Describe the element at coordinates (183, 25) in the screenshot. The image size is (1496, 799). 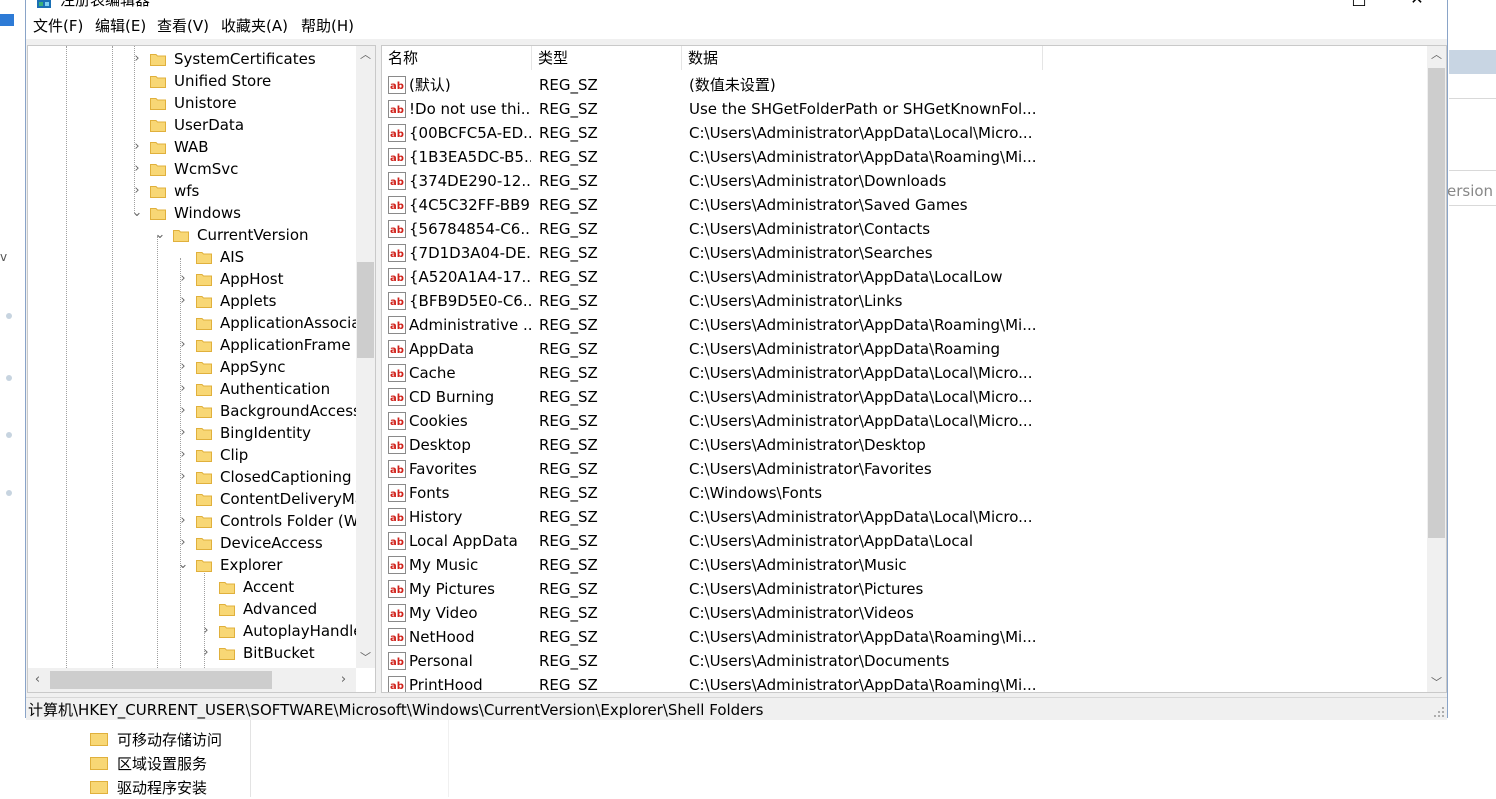
I see `menu-view: 查看(V)` at that location.